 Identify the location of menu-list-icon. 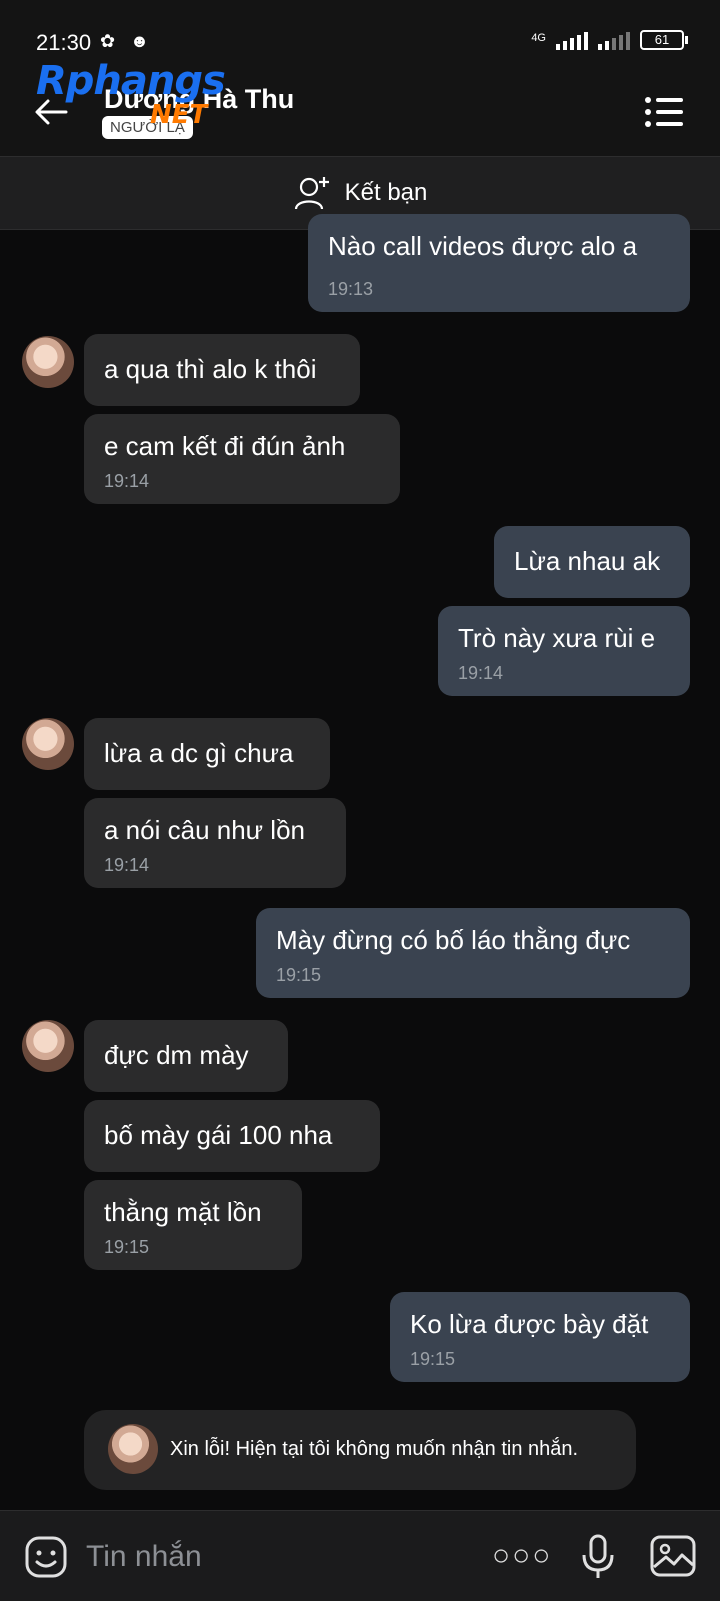
(664, 112).